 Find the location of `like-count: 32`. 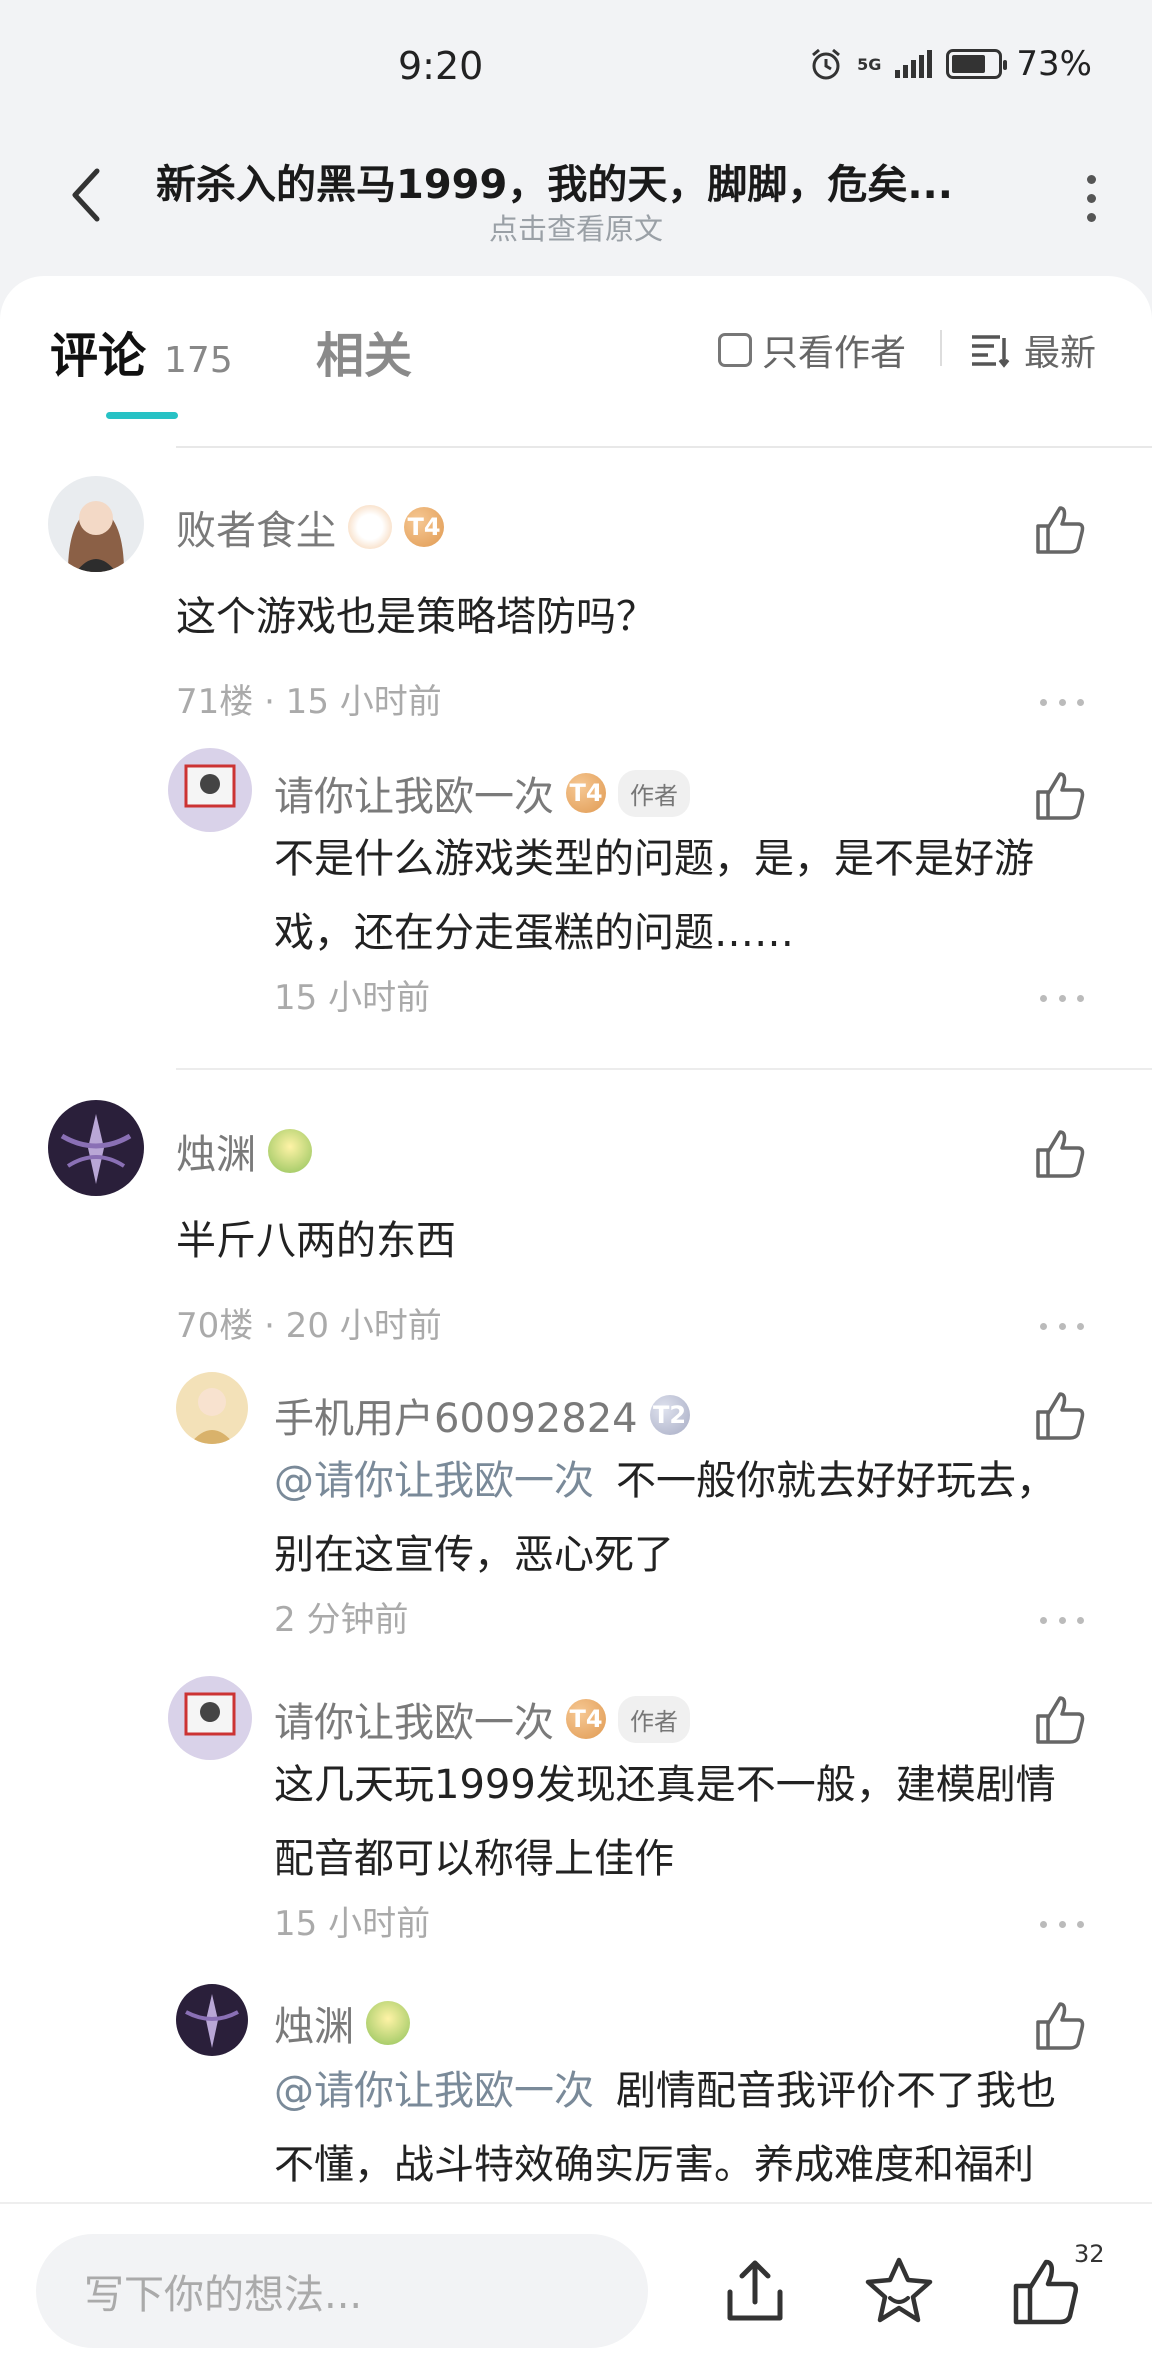

like-count: 32 is located at coordinates (1089, 2254).